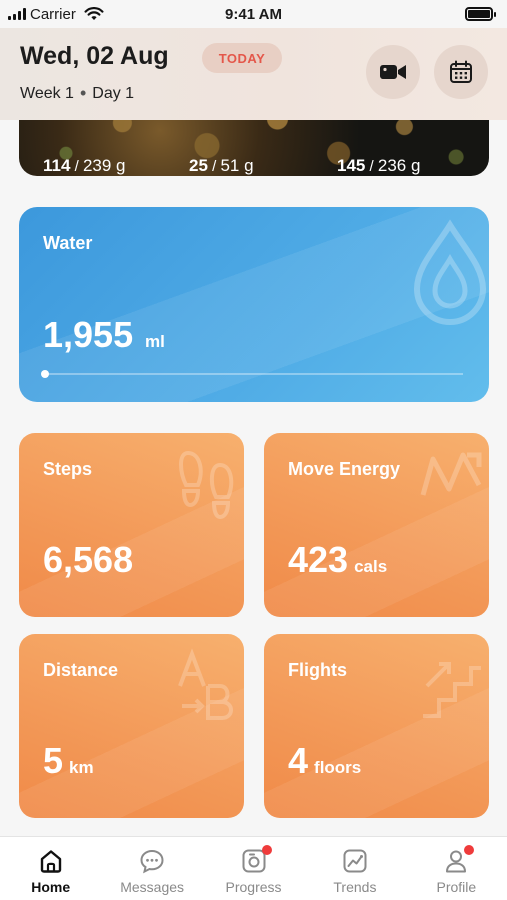 This screenshot has height=900, width=507. Describe the element at coordinates (456, 887) in the screenshot. I see `tab-label: Profile` at that location.